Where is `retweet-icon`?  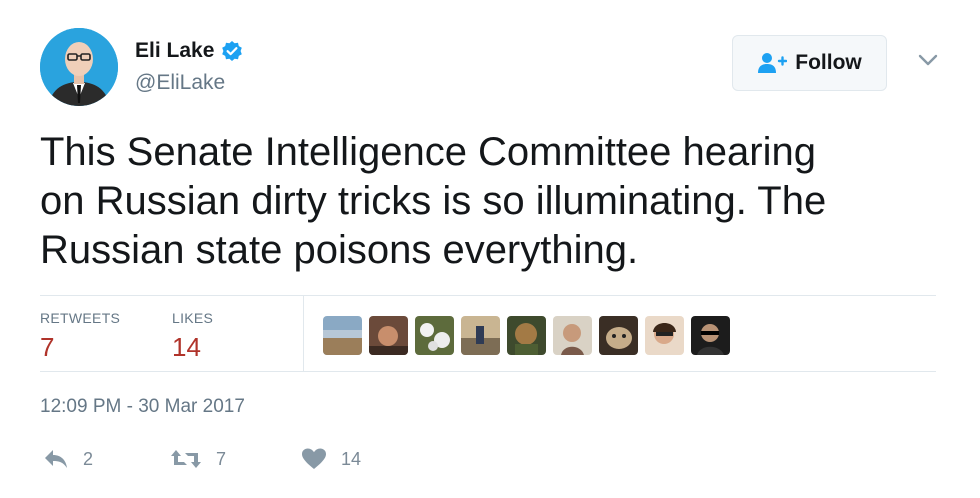
retweet-icon is located at coordinates (186, 459).